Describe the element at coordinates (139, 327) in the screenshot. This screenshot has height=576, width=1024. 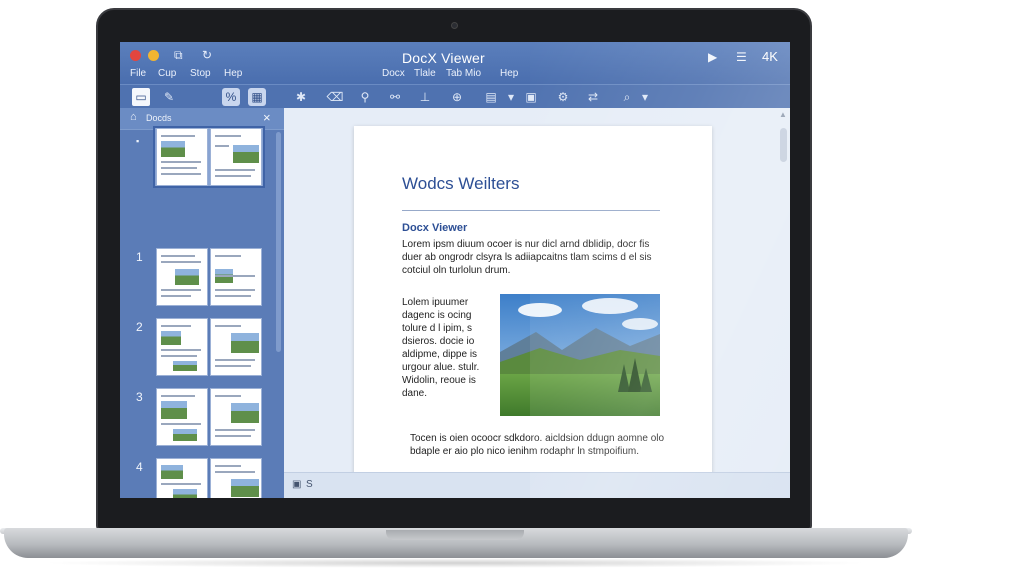
I see `page-number: 2` at that location.